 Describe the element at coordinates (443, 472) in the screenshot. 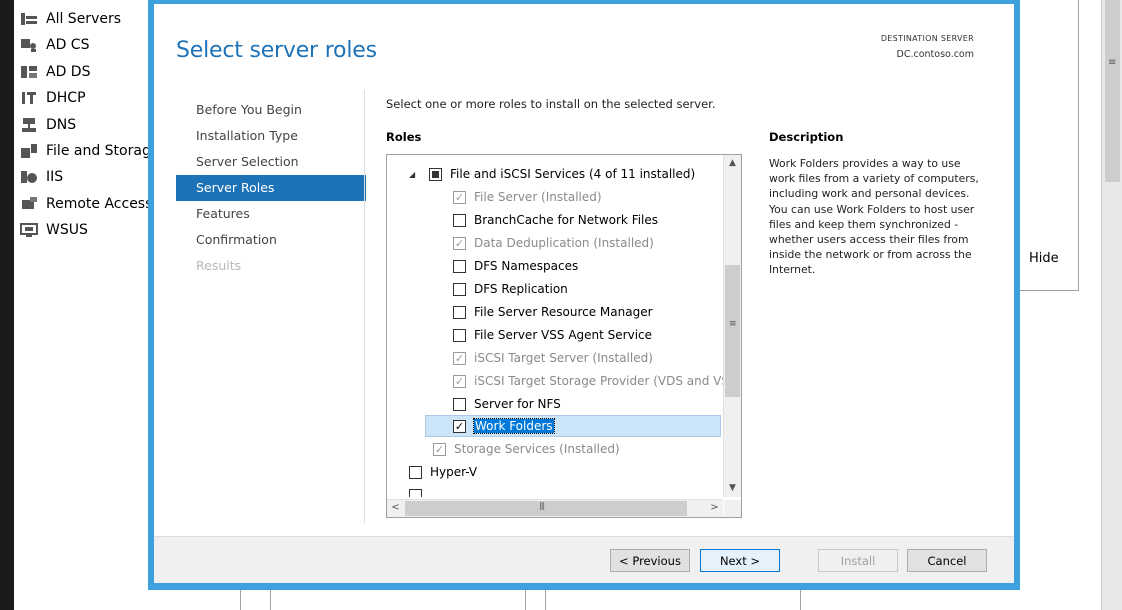

I see `role-hyper-v: Hyper-V` at that location.